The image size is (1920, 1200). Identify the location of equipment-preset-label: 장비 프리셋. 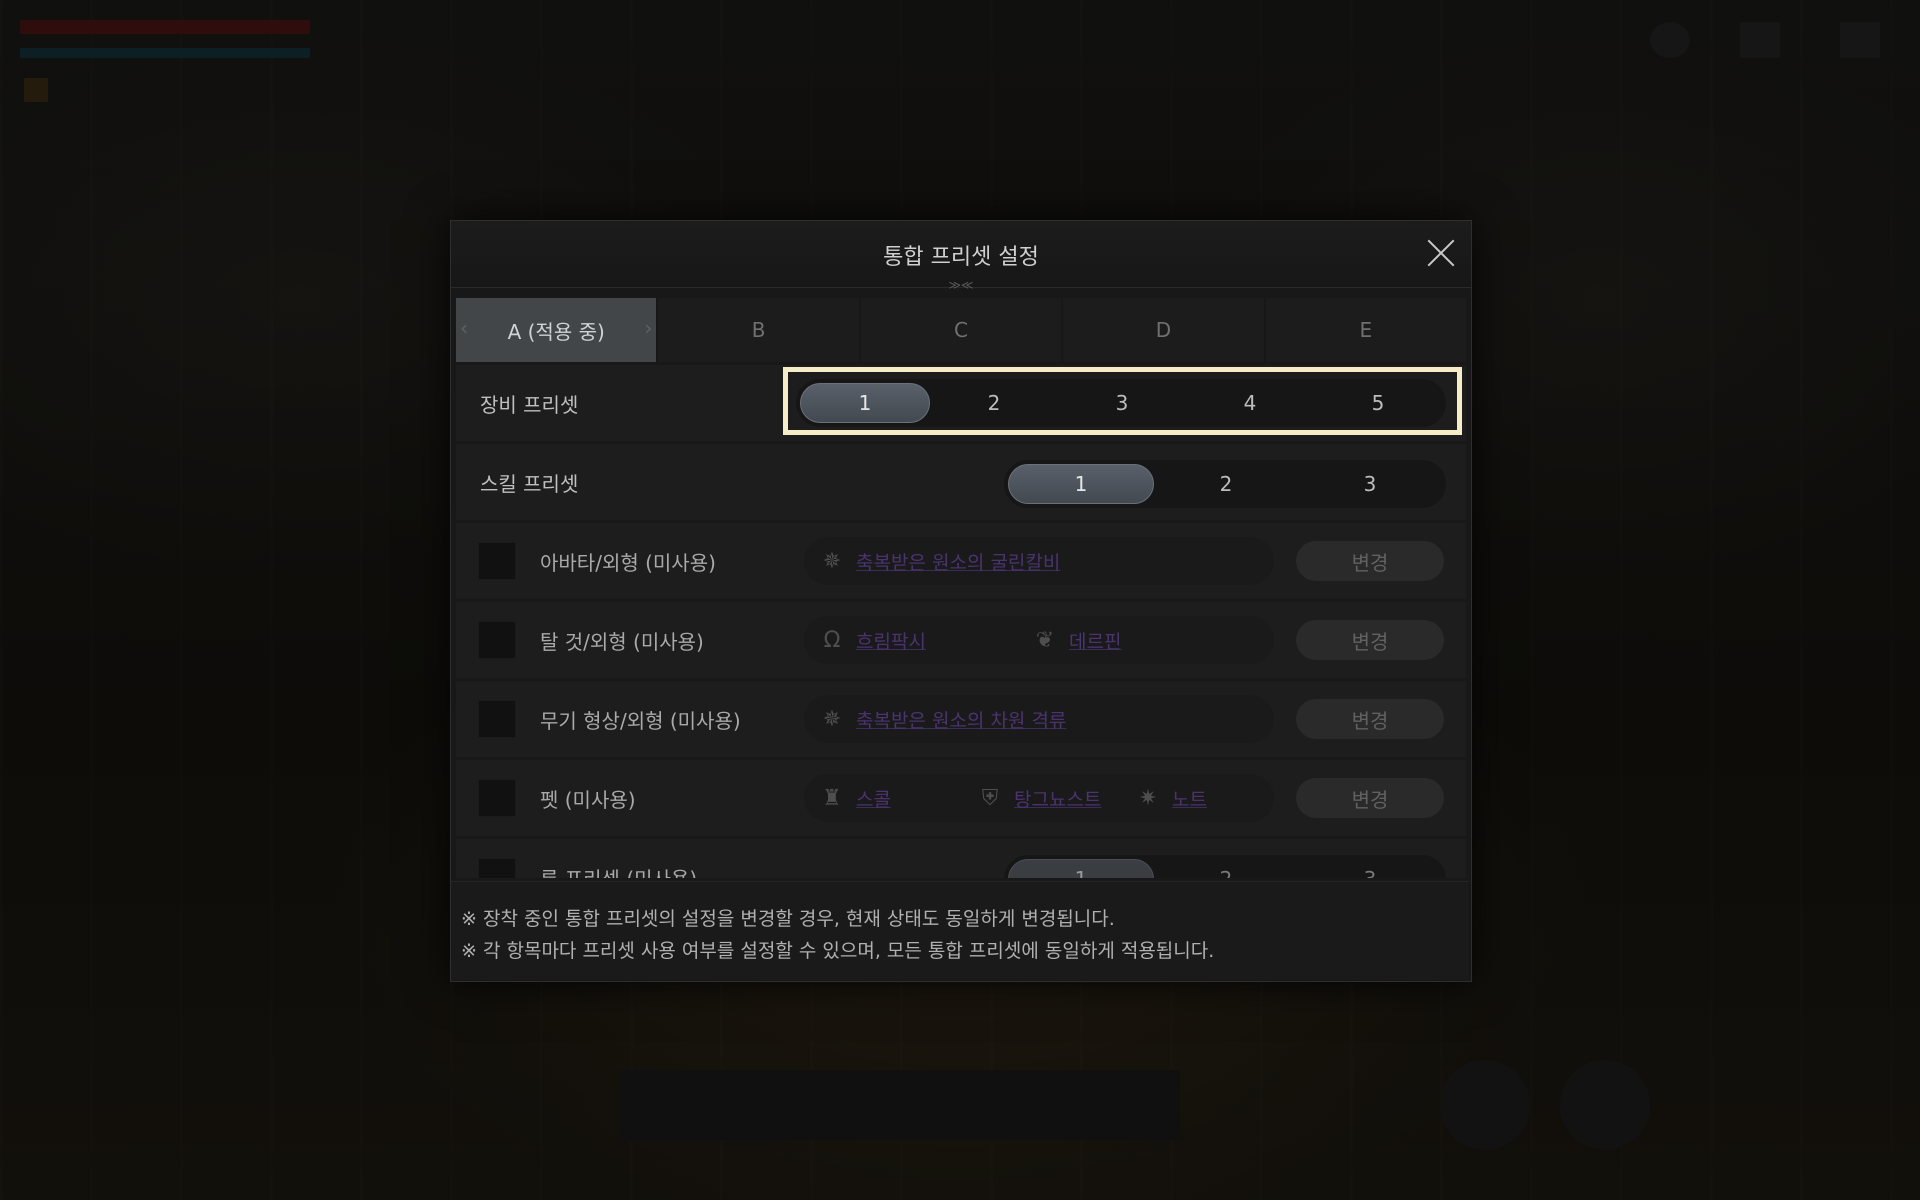
(529, 404).